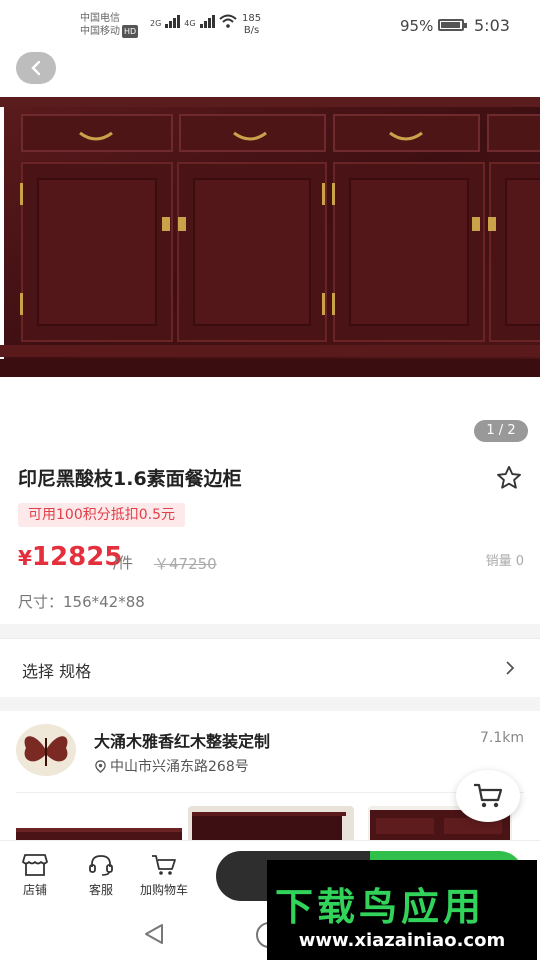  What do you see at coordinates (101, 515) in the screenshot?
I see `points-discount-badge: 可用100积分抵扣0.5元` at bounding box center [101, 515].